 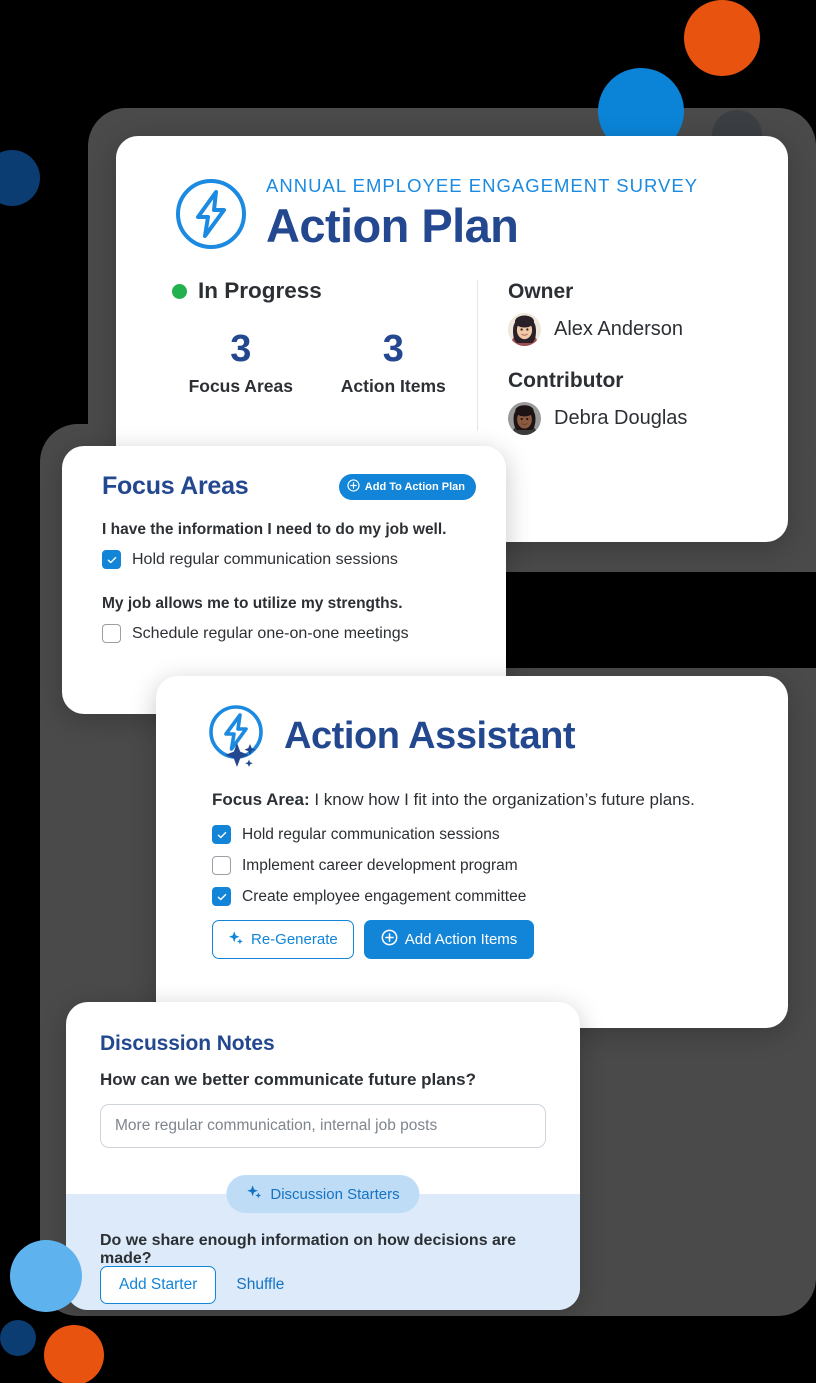 What do you see at coordinates (175, 486) in the screenshot?
I see `focus-areas-title: Focus Areas` at bounding box center [175, 486].